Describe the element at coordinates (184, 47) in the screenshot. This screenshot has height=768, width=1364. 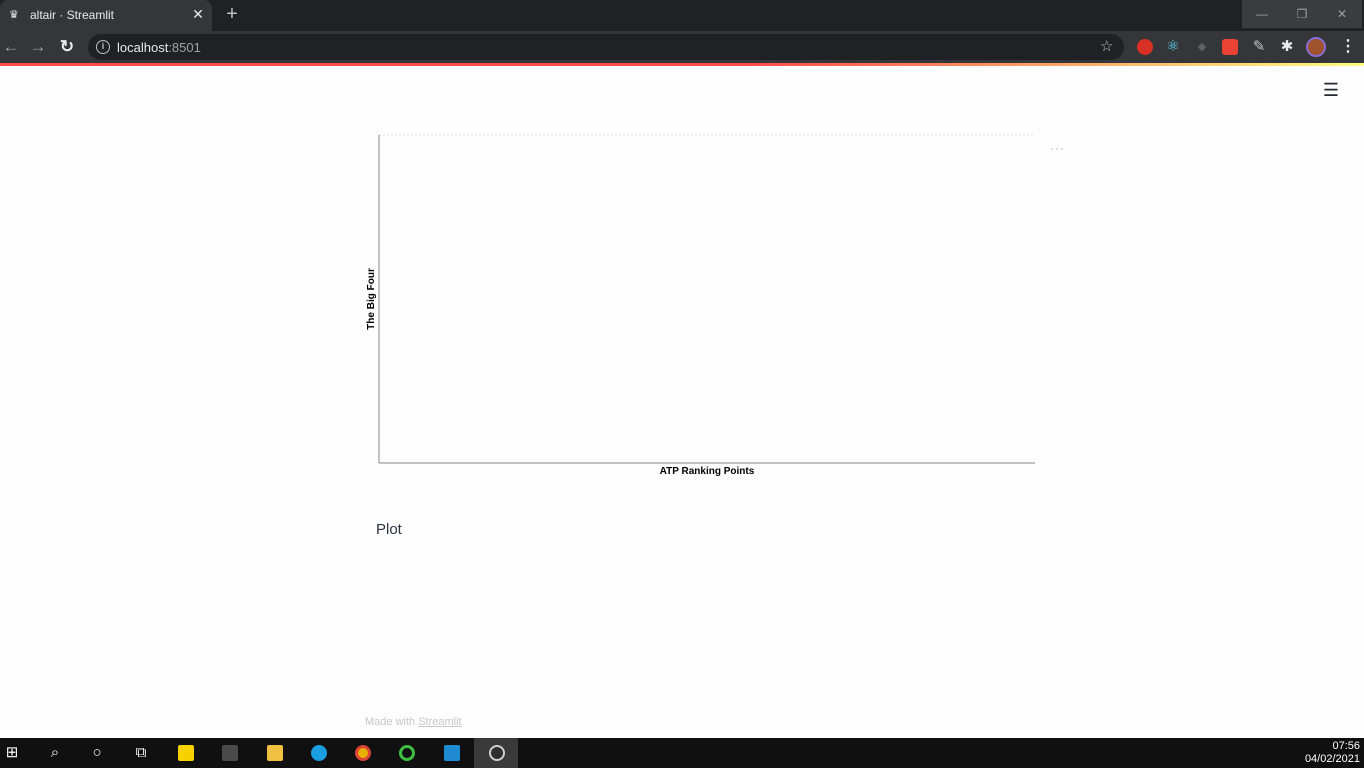
I see `url-port: :8501` at that location.